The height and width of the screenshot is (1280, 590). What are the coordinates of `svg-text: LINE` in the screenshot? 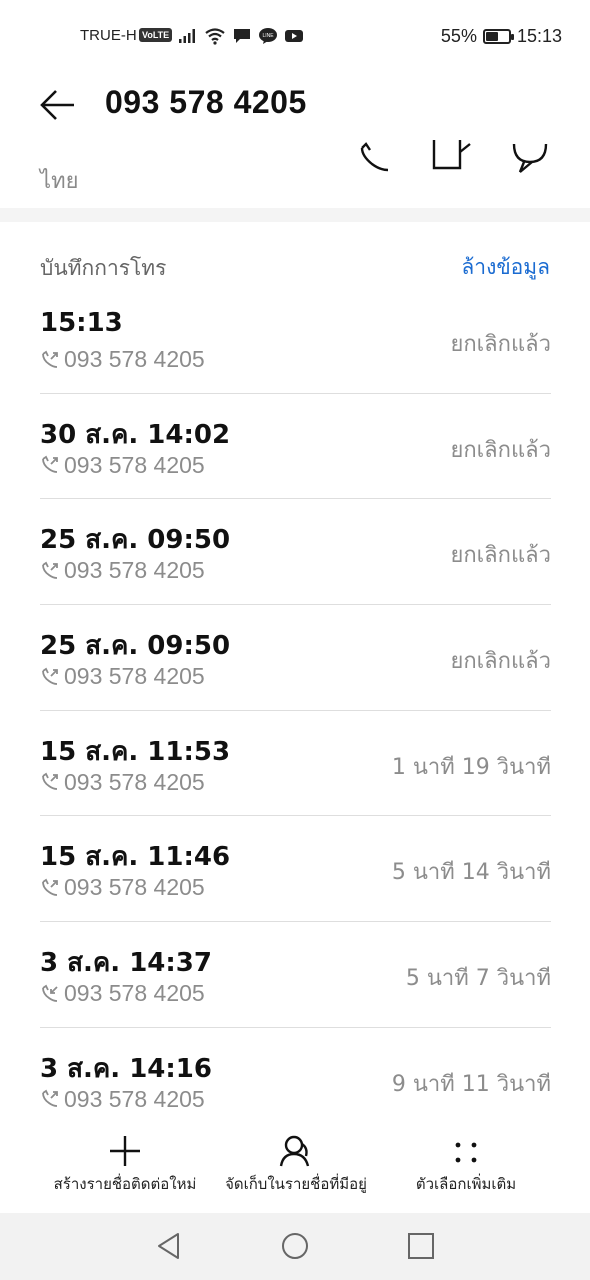 It's located at (268, 36).